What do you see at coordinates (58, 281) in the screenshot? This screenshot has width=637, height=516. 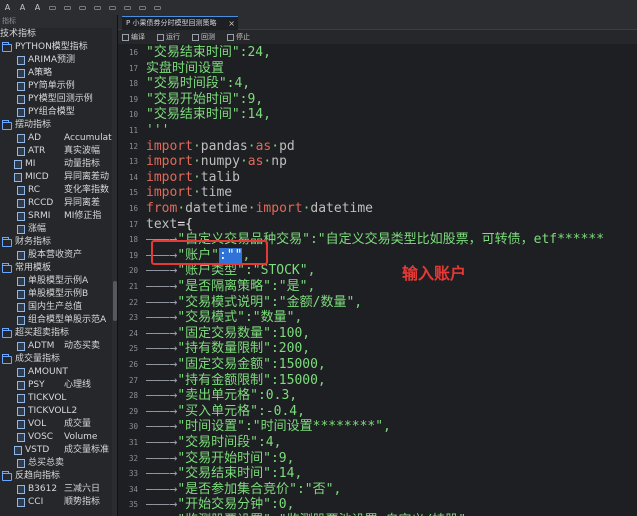 I see `tree-item: 单股模型示例A` at bounding box center [58, 281].